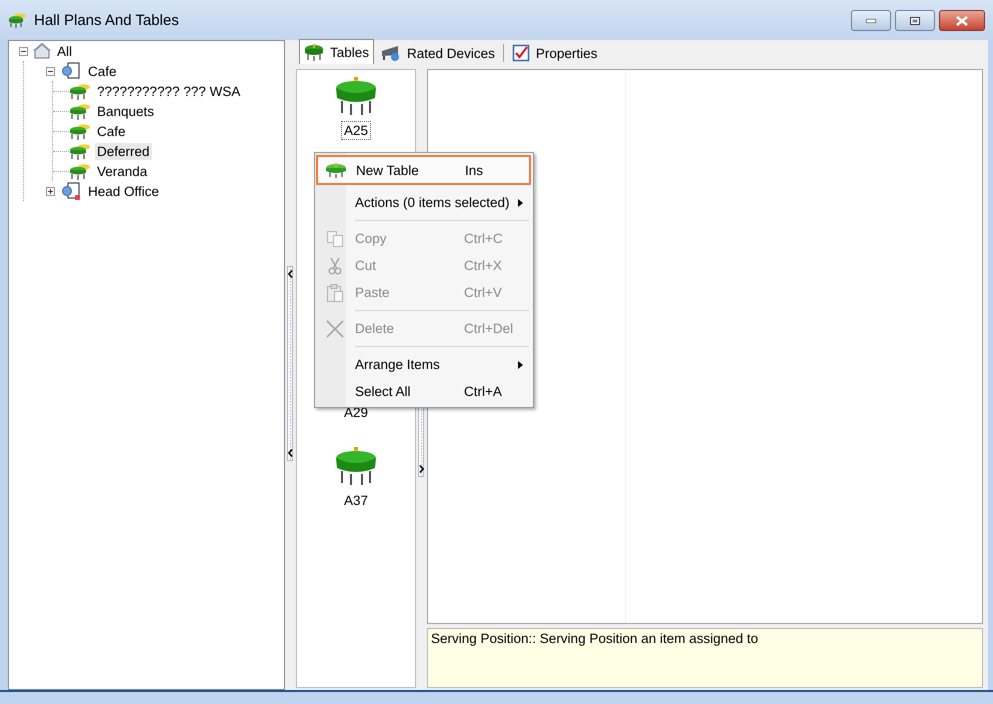  What do you see at coordinates (42, 51) in the screenshot?
I see `house-icon` at bounding box center [42, 51].